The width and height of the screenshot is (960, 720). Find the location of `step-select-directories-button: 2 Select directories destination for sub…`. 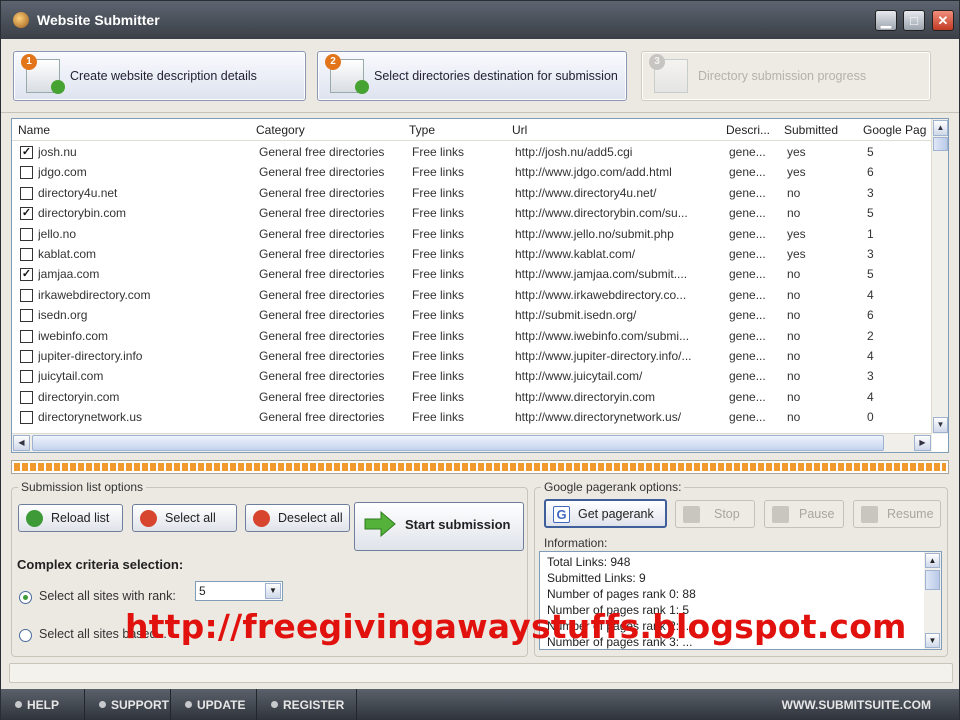

step-select-directories-button: 2 Select directories destination for sub… is located at coordinates (472, 76).